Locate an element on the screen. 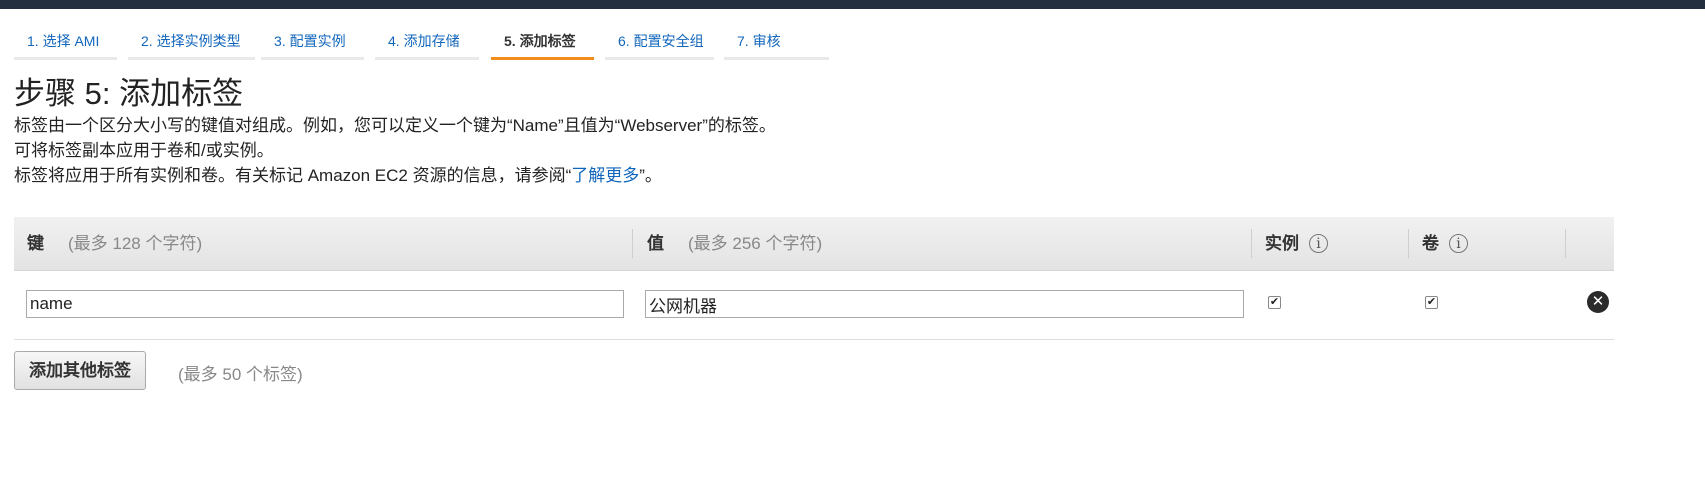 This screenshot has height=504, width=1705. header-volume-label: 卷 is located at coordinates (1430, 243).